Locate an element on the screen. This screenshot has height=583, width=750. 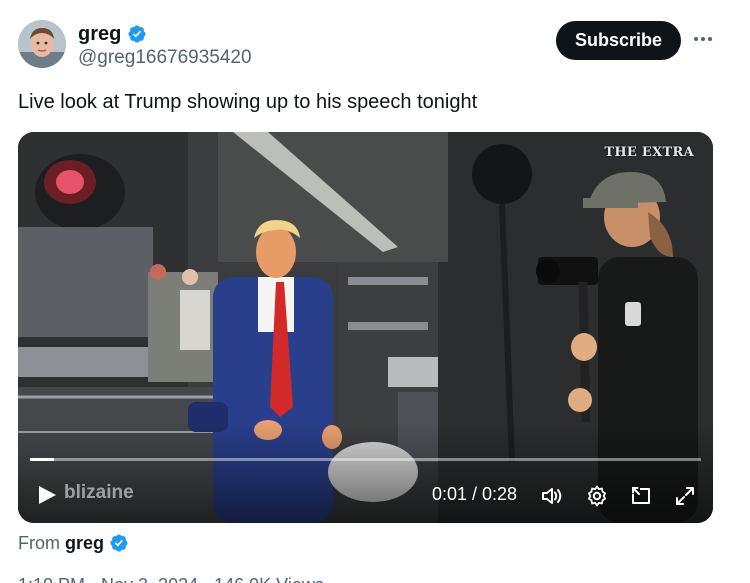
author-handle: @greg16676935420 is located at coordinates (165, 58).